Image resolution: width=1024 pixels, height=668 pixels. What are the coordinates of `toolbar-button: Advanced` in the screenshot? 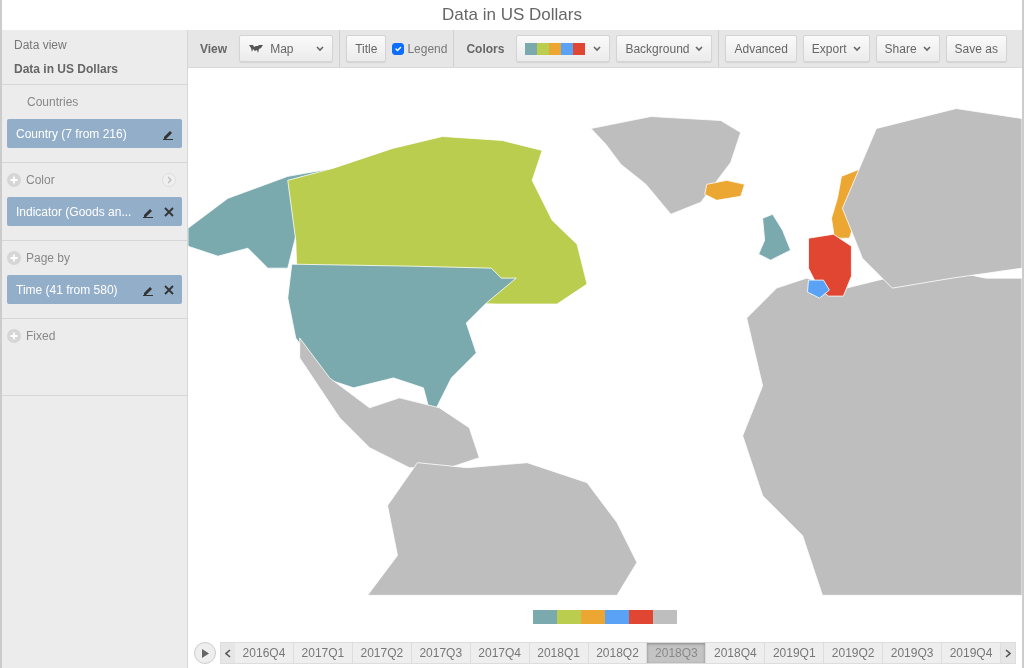 It's located at (761, 48).